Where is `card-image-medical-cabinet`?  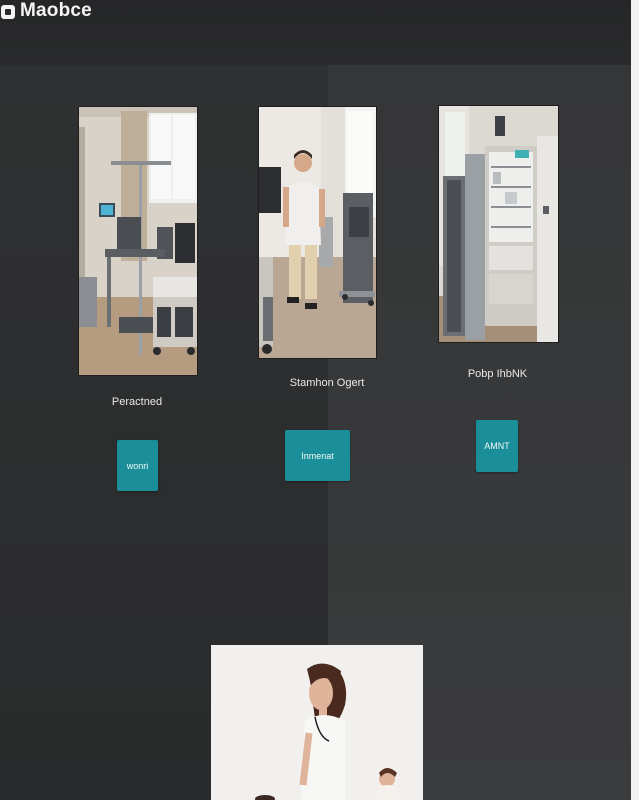
card-image-medical-cabinet is located at coordinates (498, 224).